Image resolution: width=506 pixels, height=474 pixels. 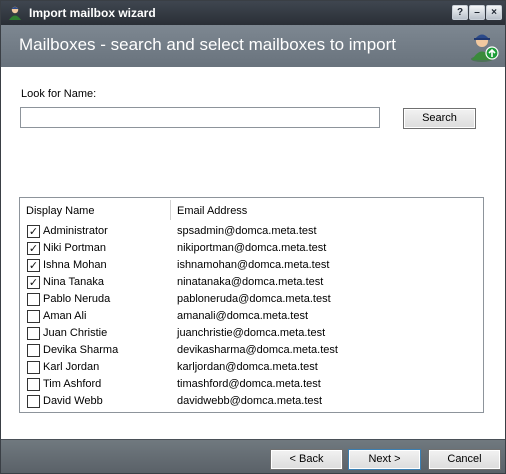 I want to click on title-bar: Import mailbox wizard ? – ×, so click(x=253, y=13).